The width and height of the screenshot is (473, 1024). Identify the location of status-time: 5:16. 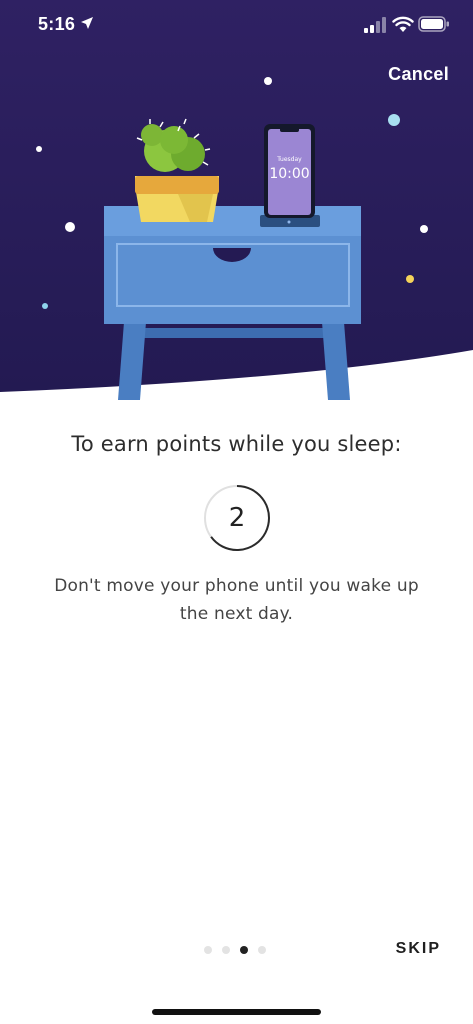
(57, 24).